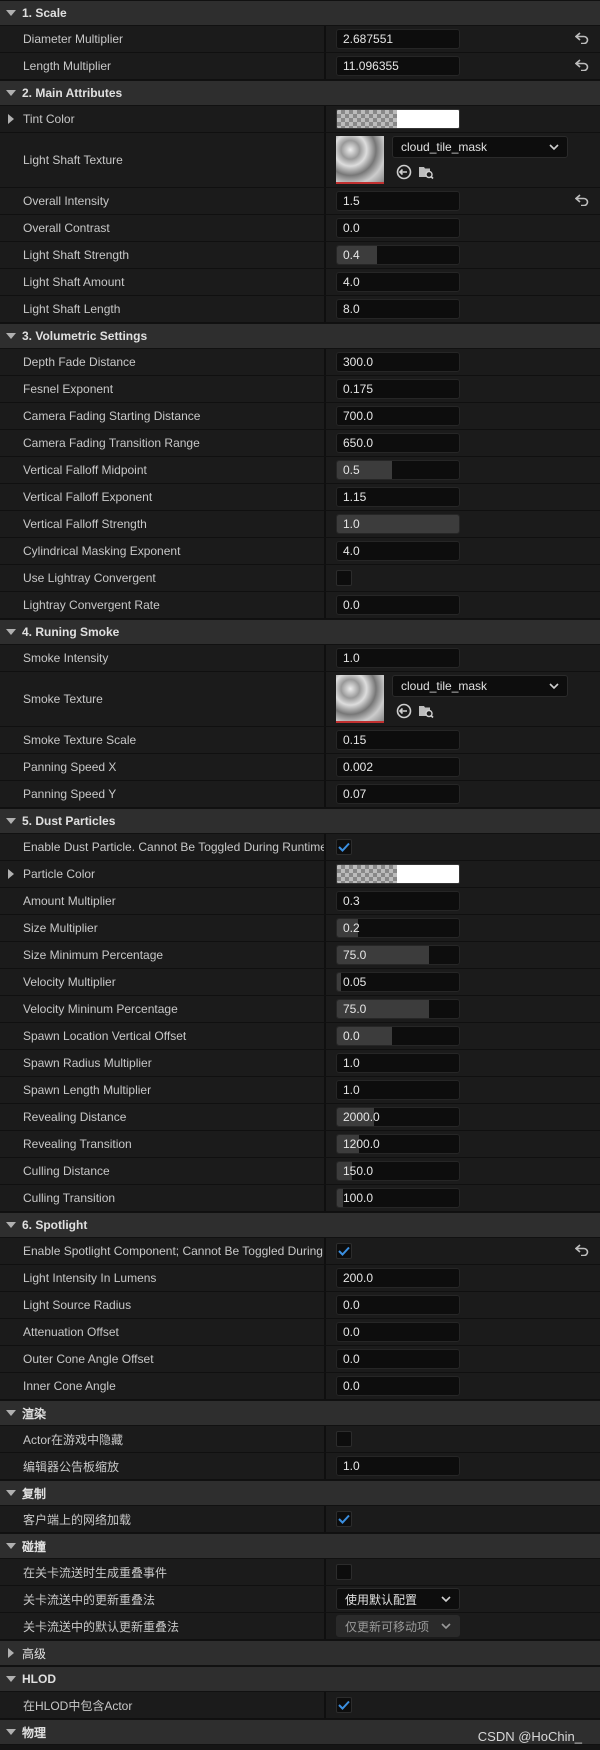 This screenshot has width=600, height=1750. Describe the element at coordinates (300, 1653) in the screenshot. I see `section-header: 高级` at that location.